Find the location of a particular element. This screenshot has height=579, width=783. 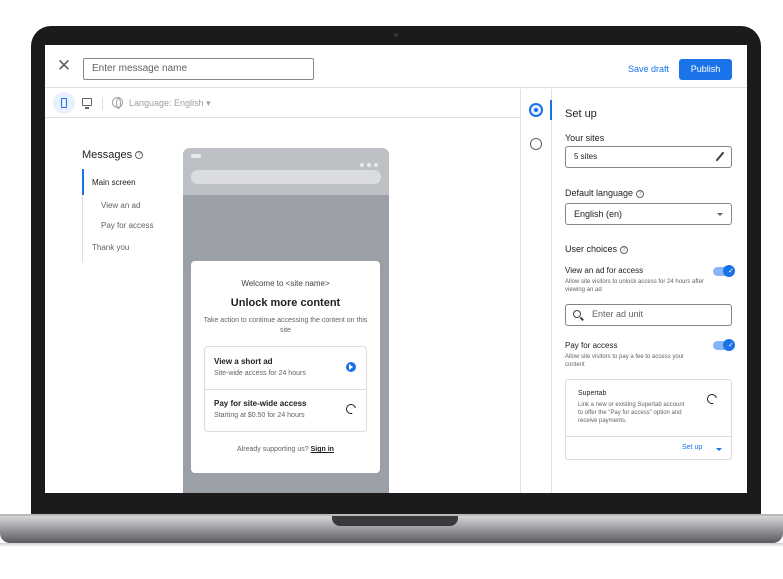

nav-item-thank-you: Thank you is located at coordinates (110, 247).